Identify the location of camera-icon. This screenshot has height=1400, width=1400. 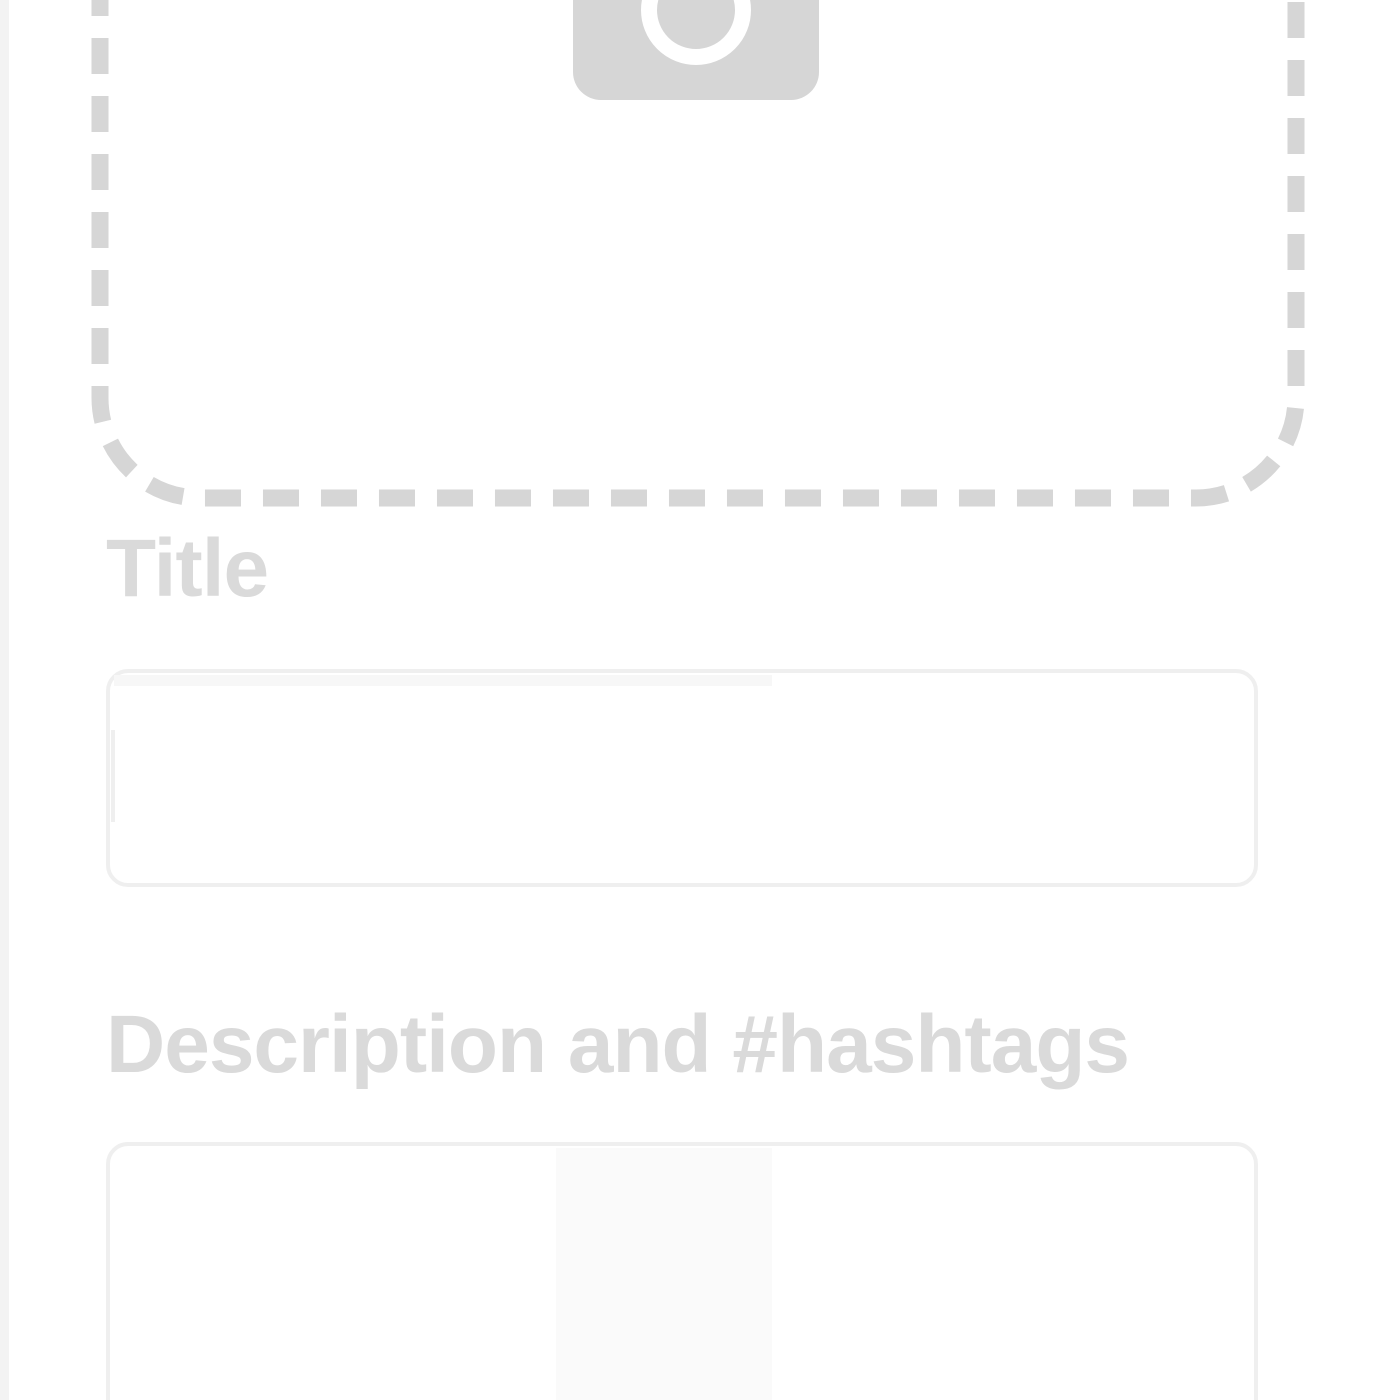
(696, 50).